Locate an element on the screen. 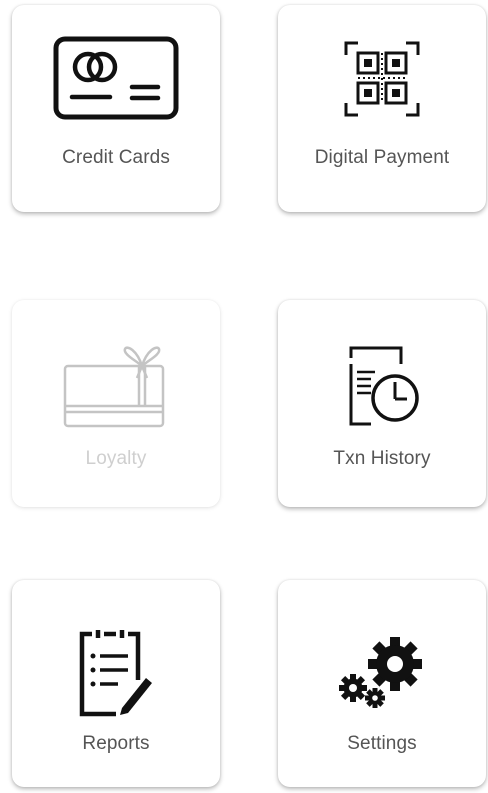 This screenshot has height=793, width=488. tile-txn-history: Txn History is located at coordinates (382, 403).